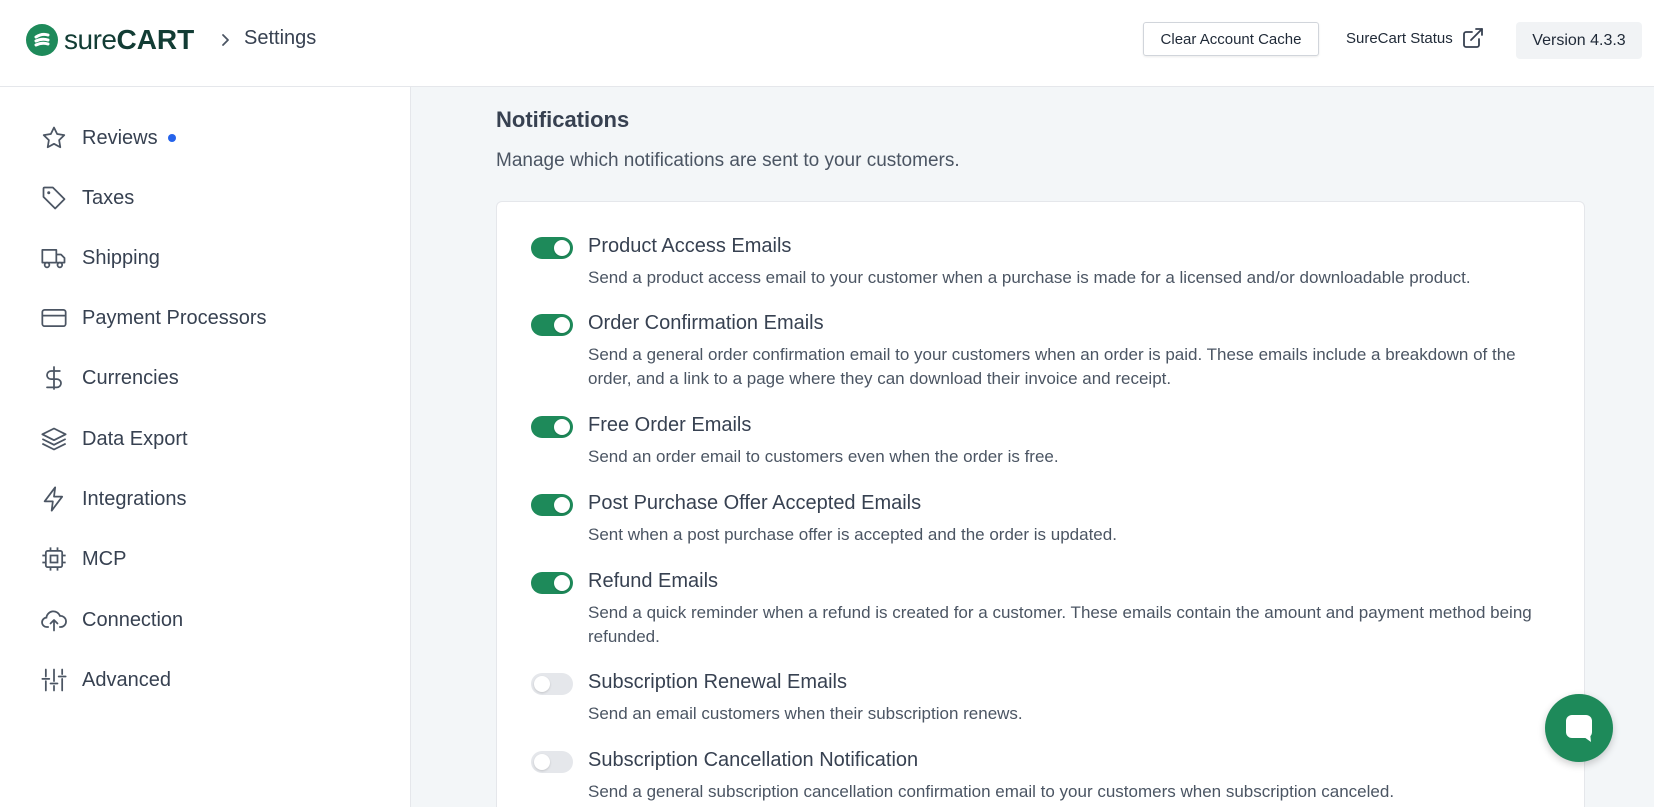  What do you see at coordinates (1472, 38) in the screenshot?
I see `external-link-icon` at bounding box center [1472, 38].